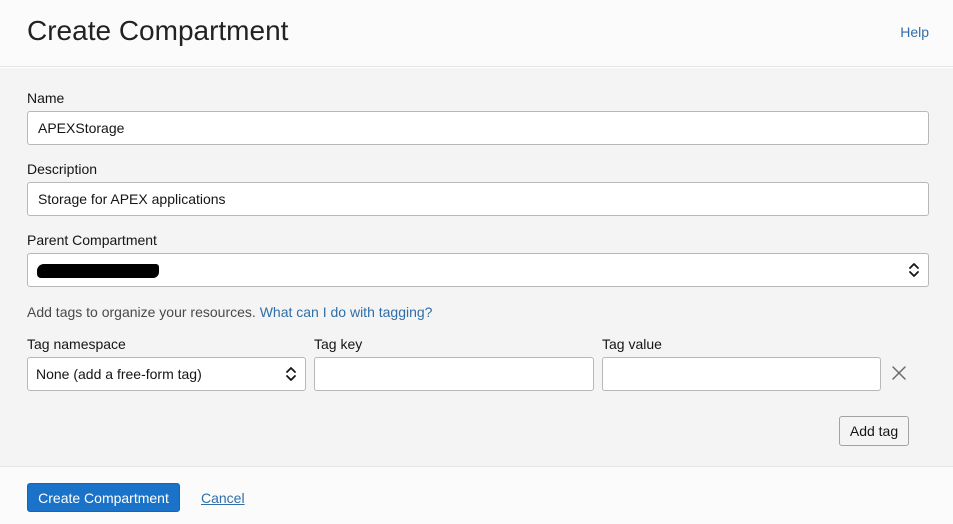 This screenshot has height=524, width=953. Describe the element at coordinates (874, 431) in the screenshot. I see `add-tag-button: Add tag` at that location.